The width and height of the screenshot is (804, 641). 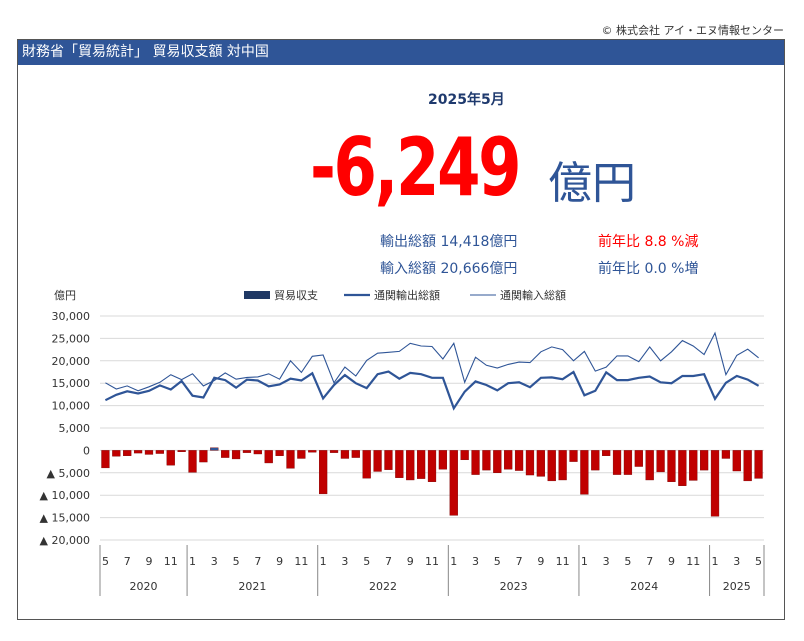 What do you see at coordinates (65, 518) in the screenshot?
I see `y-tick-label: ▲ 15,000` at bounding box center [65, 518].